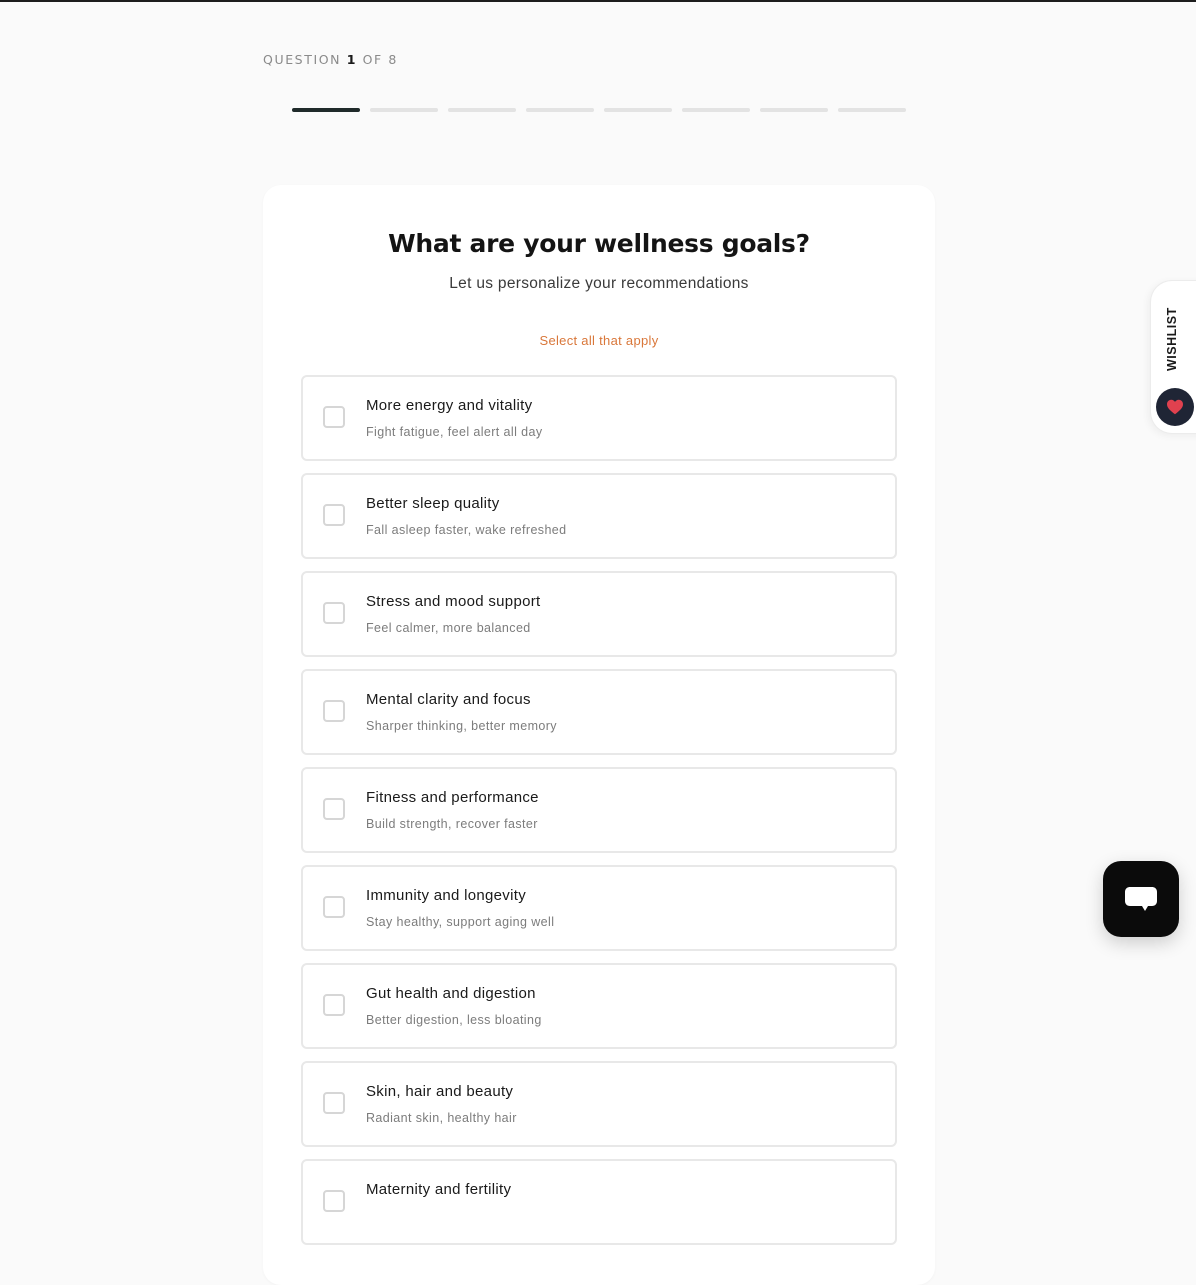 The height and width of the screenshot is (1285, 1196). I want to click on option-description: Fight fatigue, feel alert all day, so click(454, 432).